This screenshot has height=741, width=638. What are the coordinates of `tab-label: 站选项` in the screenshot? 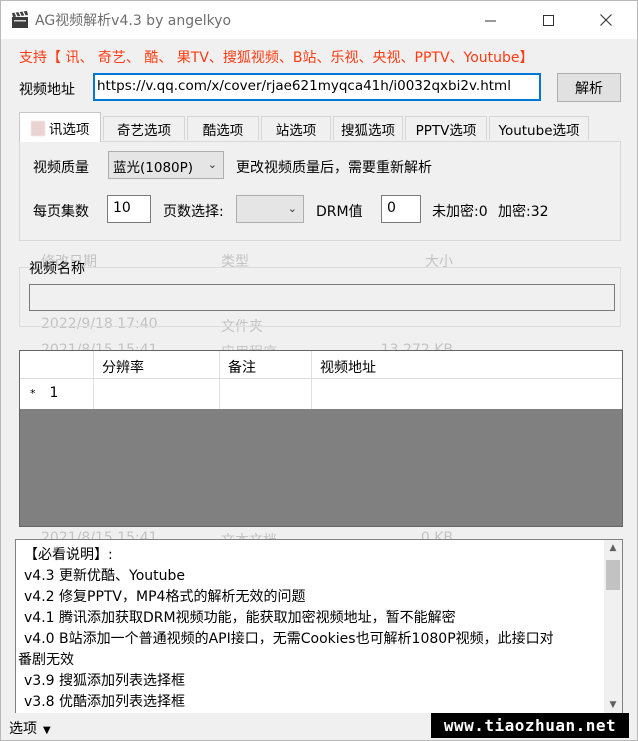 It's located at (296, 131).